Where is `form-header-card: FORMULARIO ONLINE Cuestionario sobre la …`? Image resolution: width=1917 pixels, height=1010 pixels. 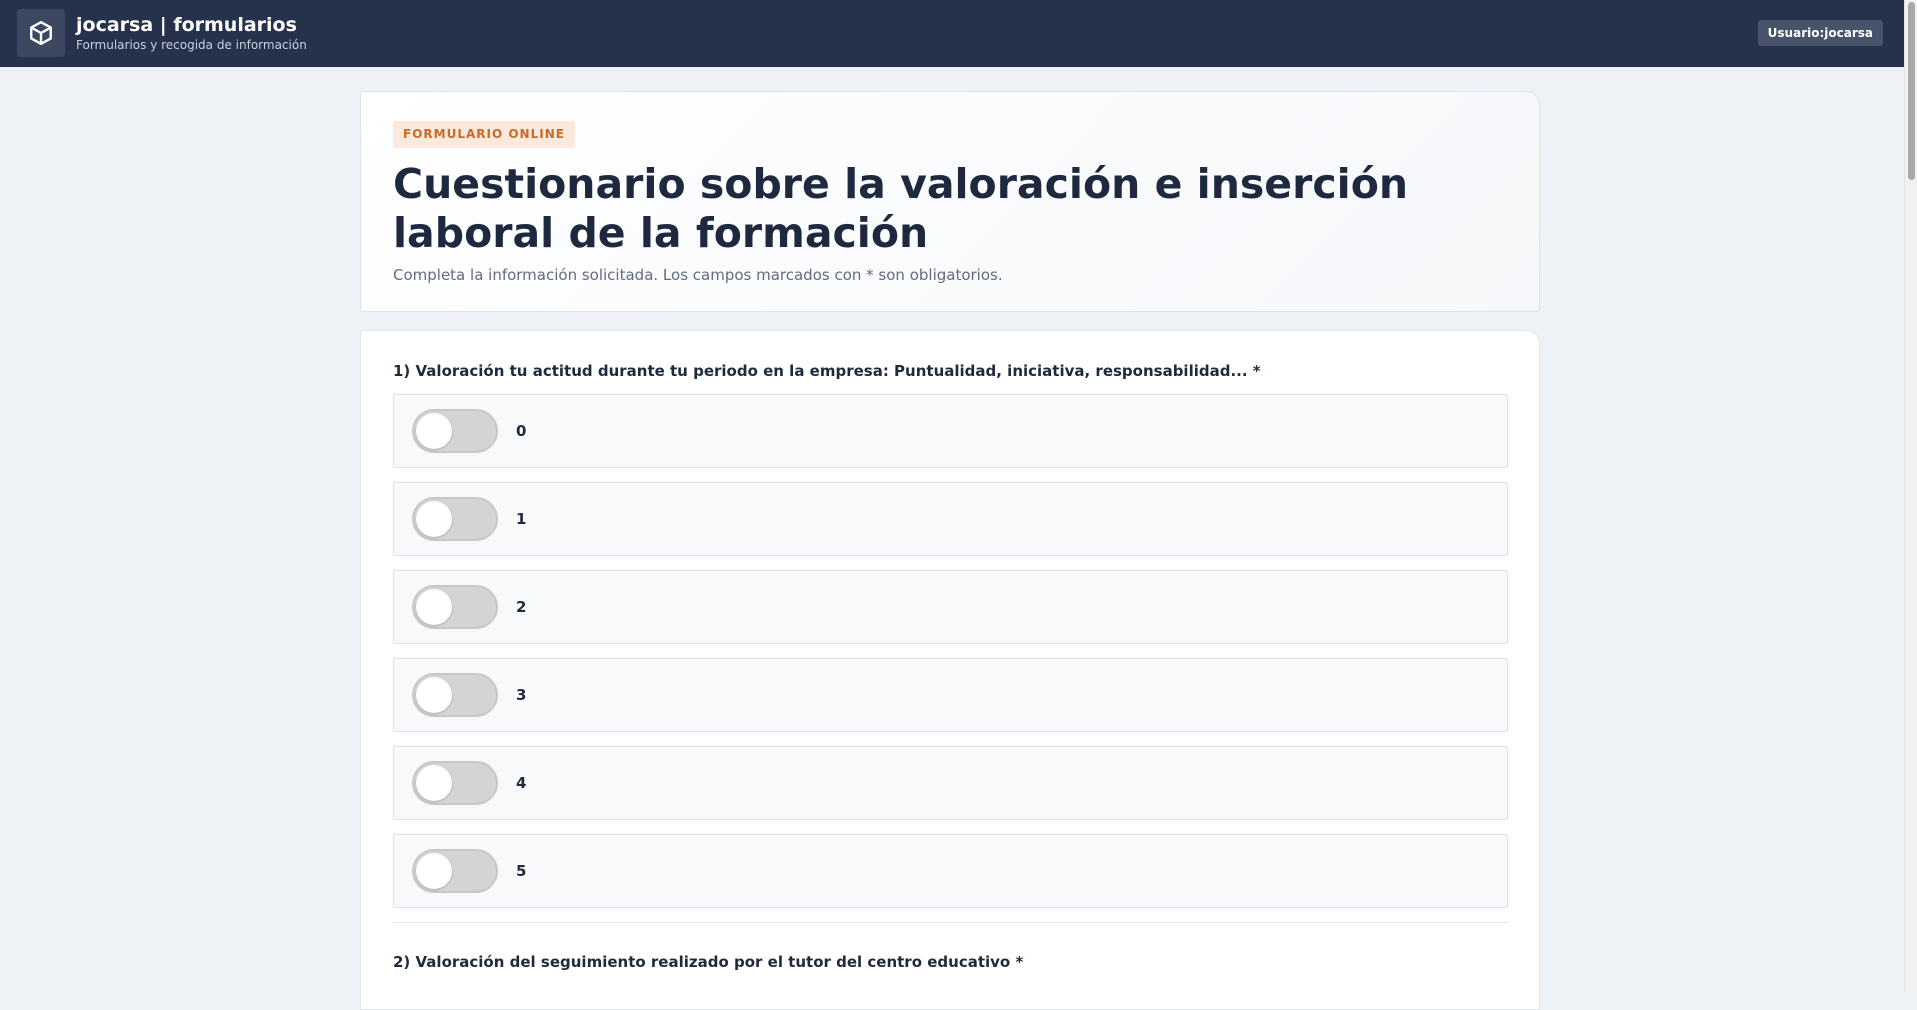 form-header-card: FORMULARIO ONLINE Cuestionario sobre la … is located at coordinates (950, 201).